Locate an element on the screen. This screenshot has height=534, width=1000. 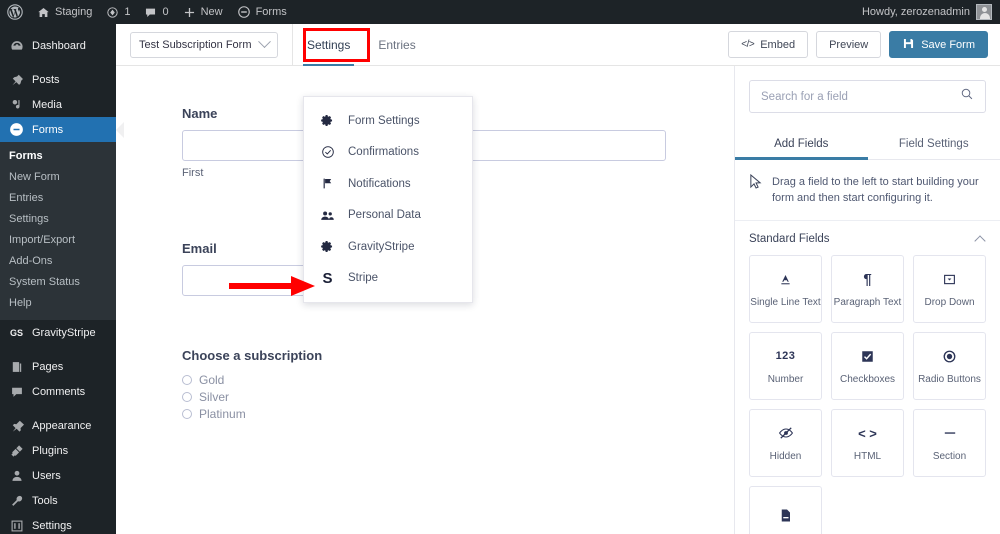
search-wrapper is located at coordinates (867, 89).